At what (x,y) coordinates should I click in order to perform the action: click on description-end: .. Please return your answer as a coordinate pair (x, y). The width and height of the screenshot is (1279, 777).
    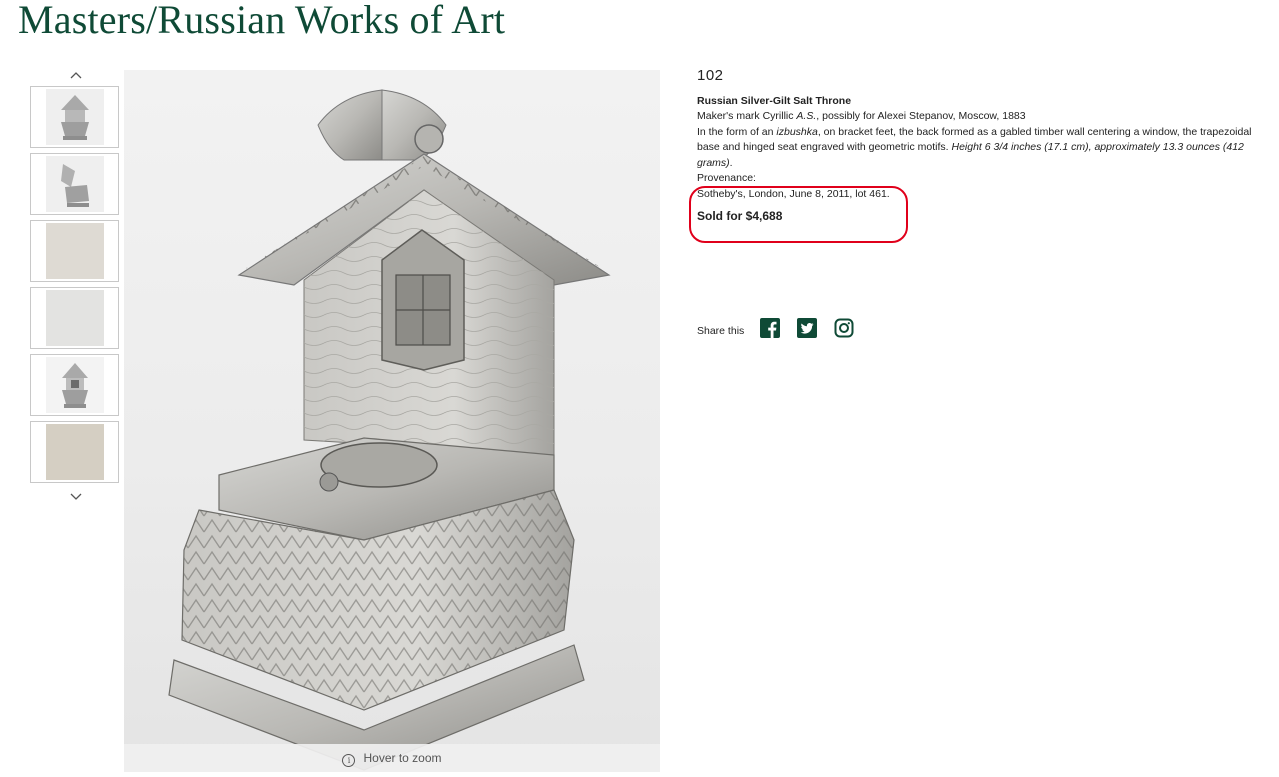
    Looking at the image, I should click on (731, 162).